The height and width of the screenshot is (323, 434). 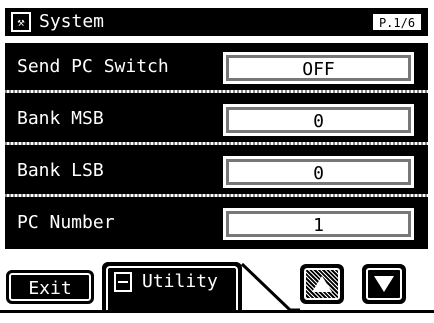 I want to click on utility-label: Utility, so click(x=180, y=281).